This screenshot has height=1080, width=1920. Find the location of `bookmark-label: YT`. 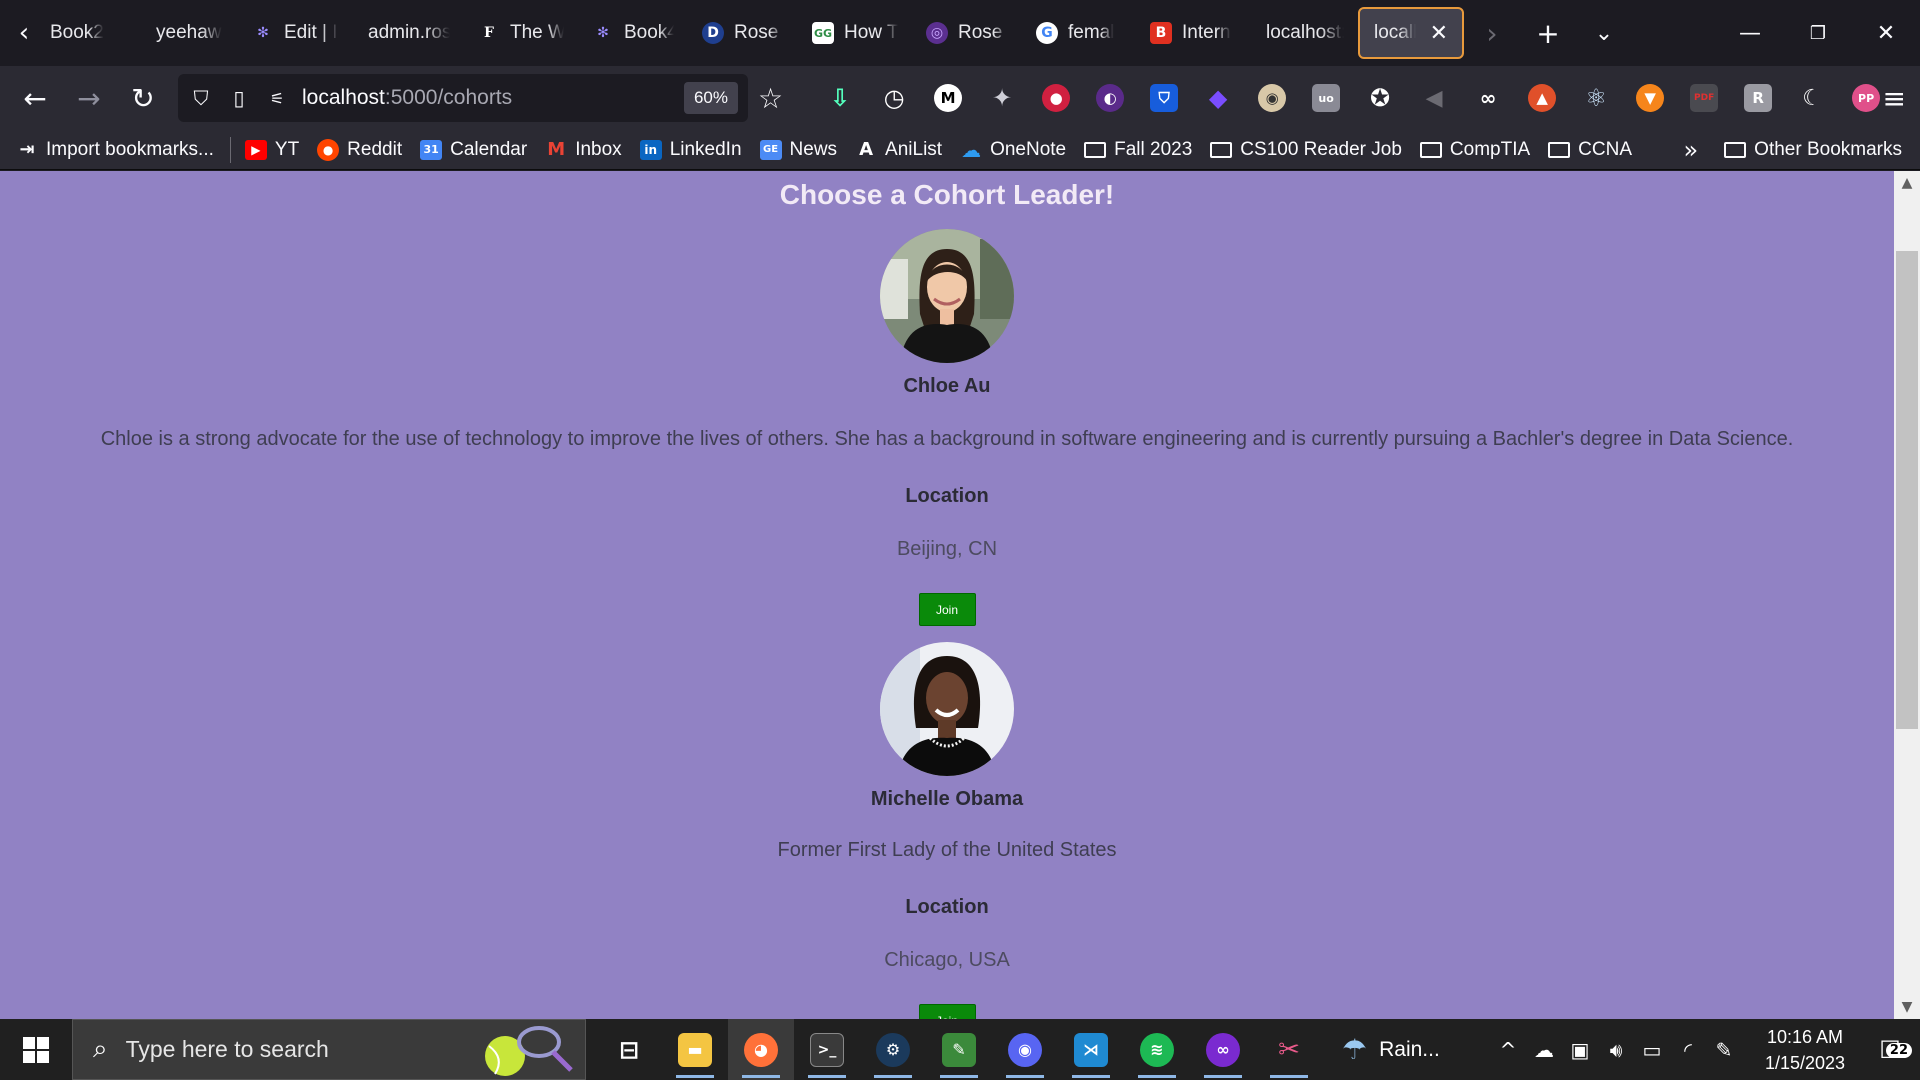

bookmark-label: YT is located at coordinates (287, 149).